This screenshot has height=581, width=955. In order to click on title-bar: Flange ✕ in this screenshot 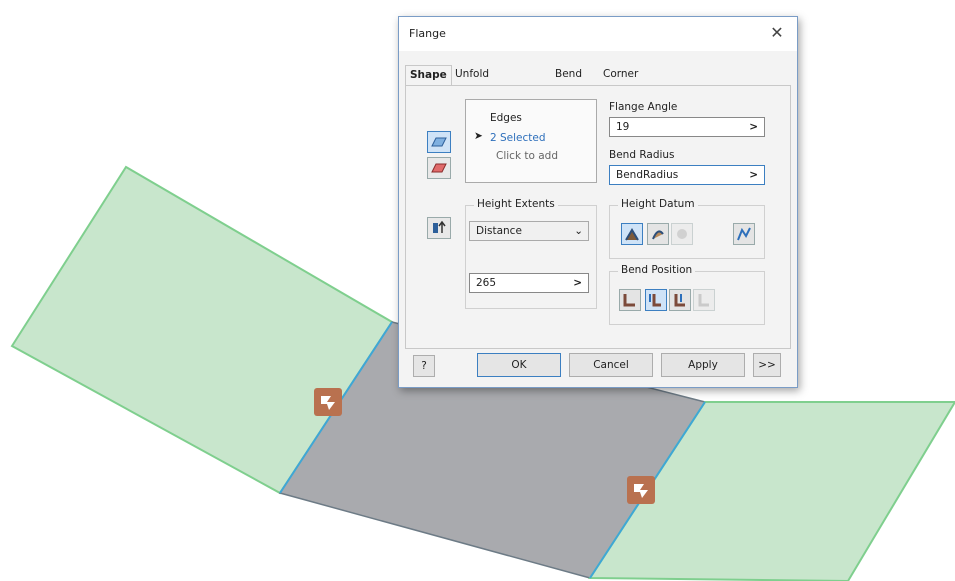, I will do `click(598, 34)`.